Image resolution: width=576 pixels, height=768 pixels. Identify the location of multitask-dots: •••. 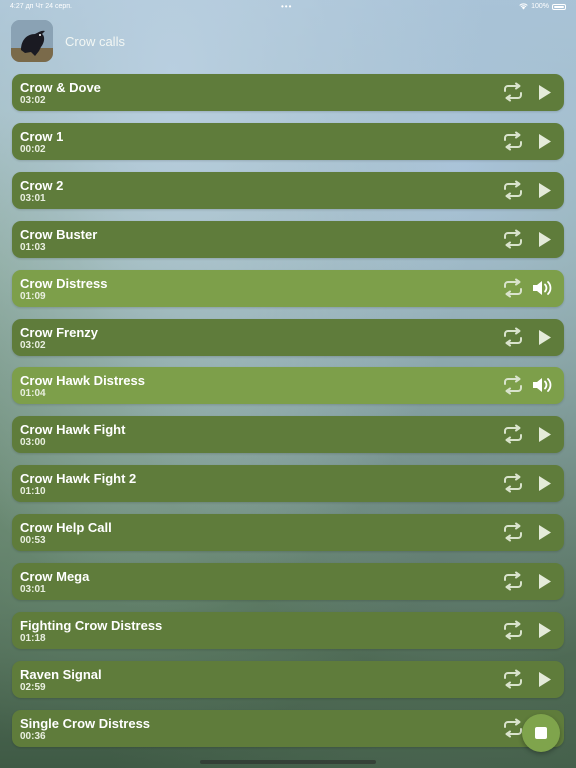
(286, 6).